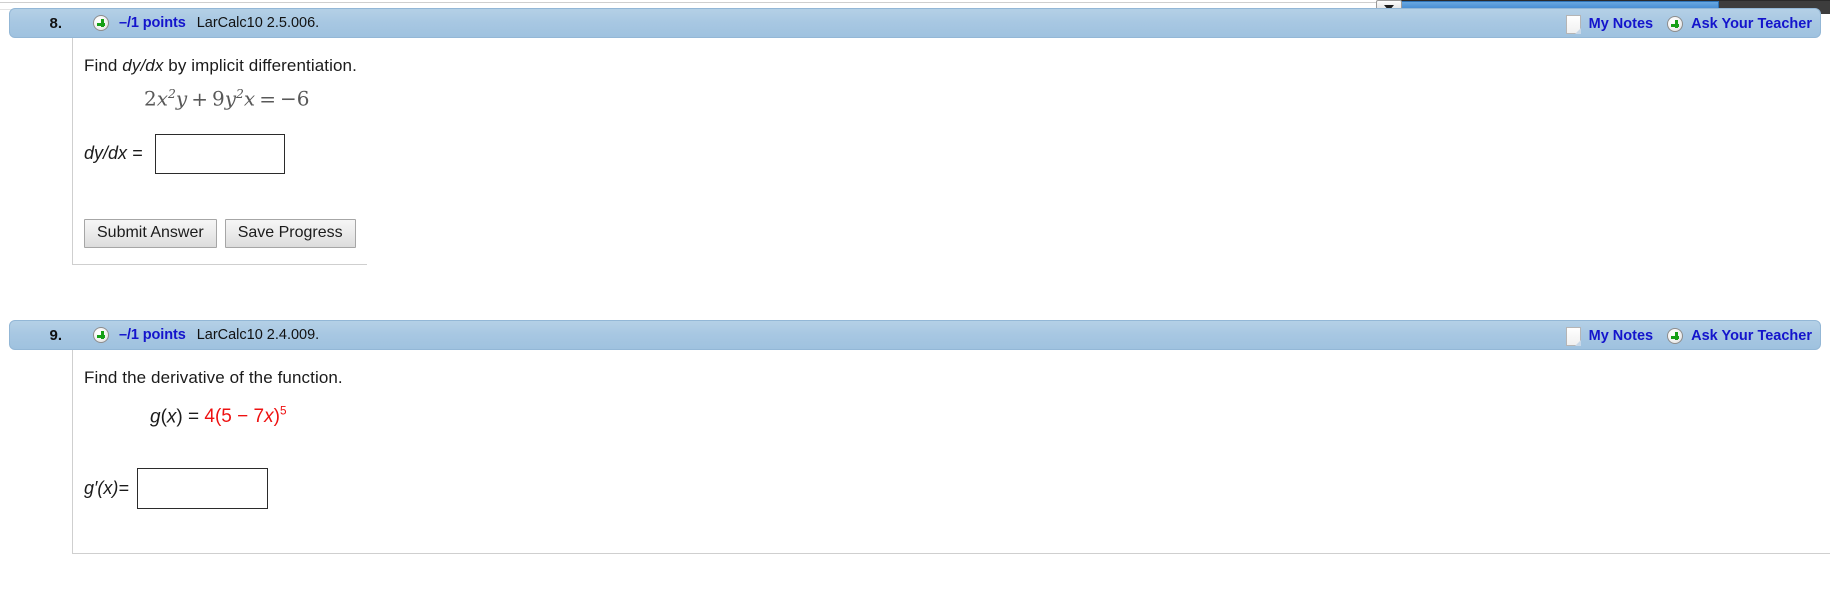 The width and height of the screenshot is (1830, 603). I want to click on answer-row-8: dy/dx =, so click(951, 142).